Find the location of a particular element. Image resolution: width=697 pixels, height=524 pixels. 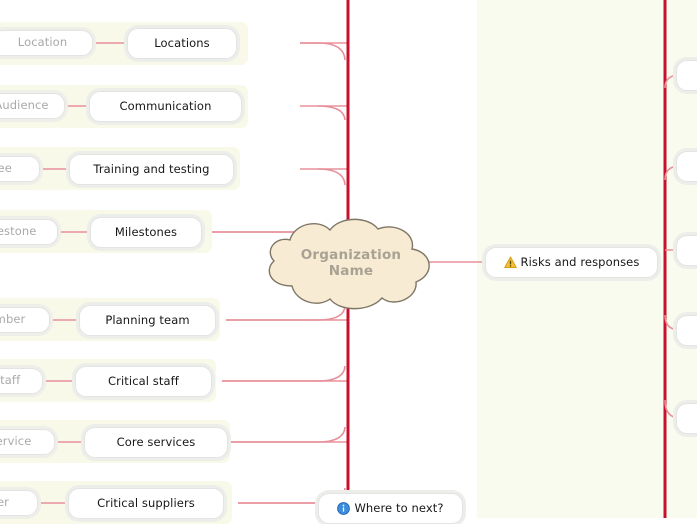

warning-icon is located at coordinates (510, 262).